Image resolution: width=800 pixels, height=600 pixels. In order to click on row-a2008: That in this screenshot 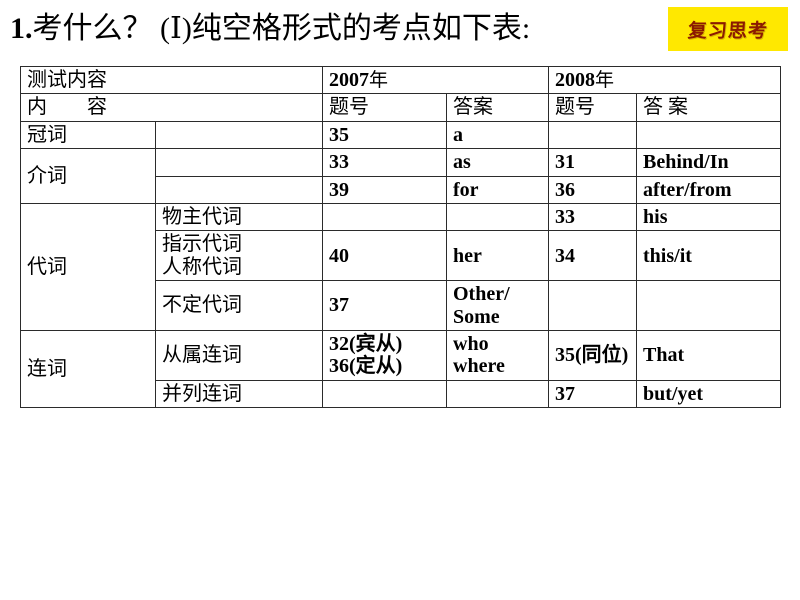, I will do `click(709, 355)`.